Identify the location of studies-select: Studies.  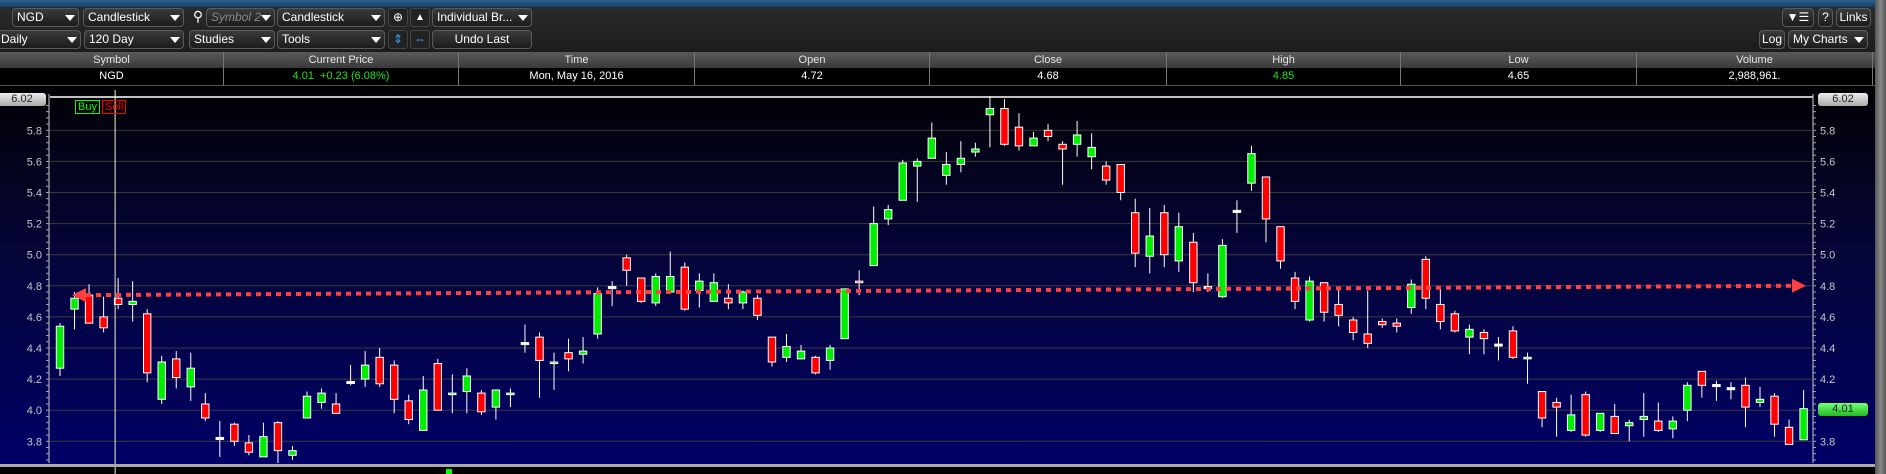
(232, 39).